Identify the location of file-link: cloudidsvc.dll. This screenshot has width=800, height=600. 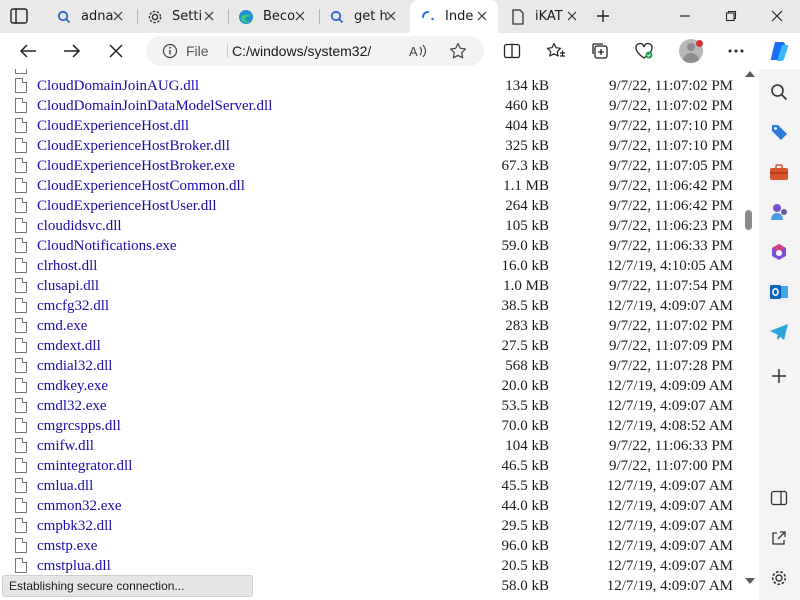
(79, 226).